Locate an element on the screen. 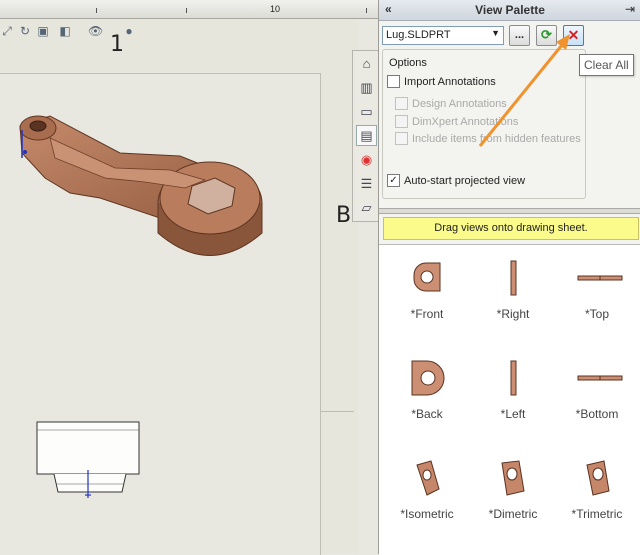  zoom-to-fit-icon: ⤢ is located at coordinates (7, 31).